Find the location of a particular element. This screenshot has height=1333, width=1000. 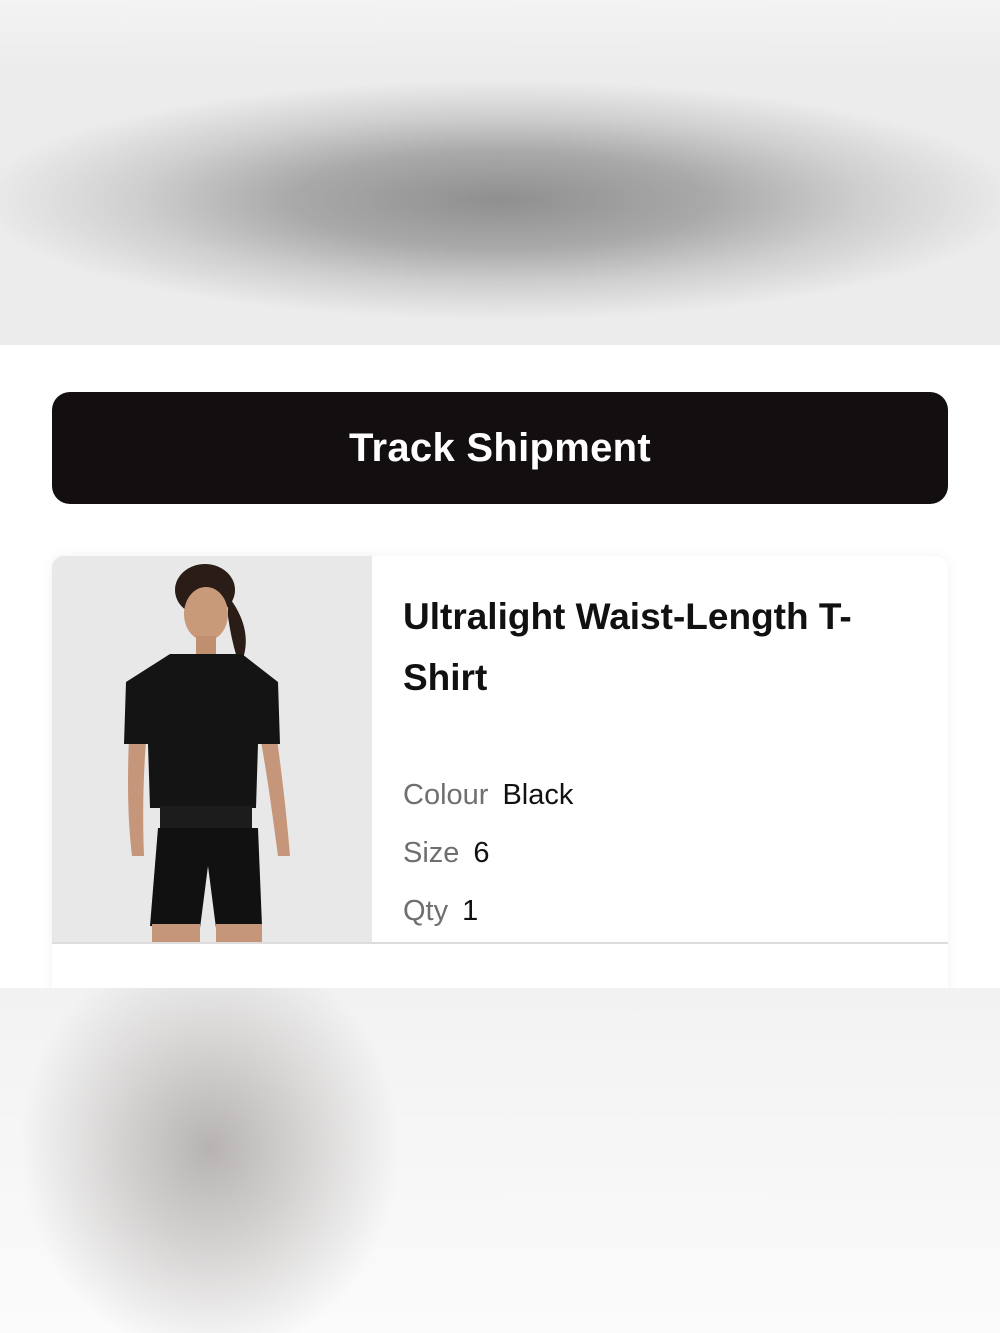

track-shipment-button: Track Shipment is located at coordinates (500, 448).